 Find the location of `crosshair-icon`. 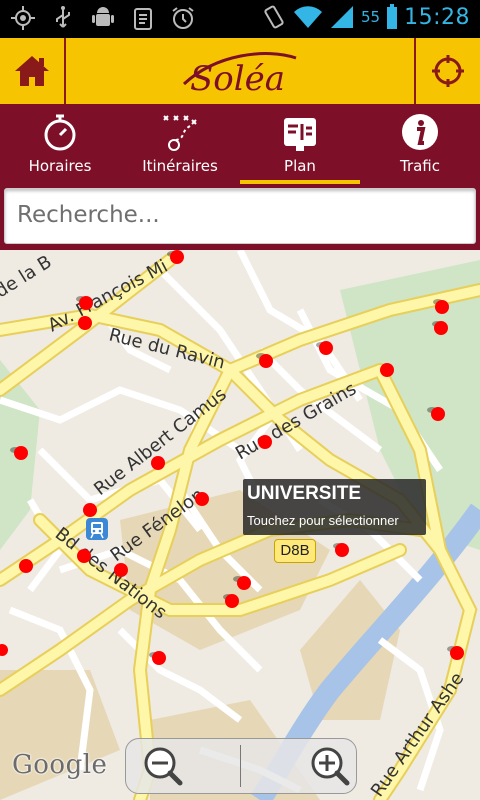

crosshair-icon is located at coordinates (448, 71).